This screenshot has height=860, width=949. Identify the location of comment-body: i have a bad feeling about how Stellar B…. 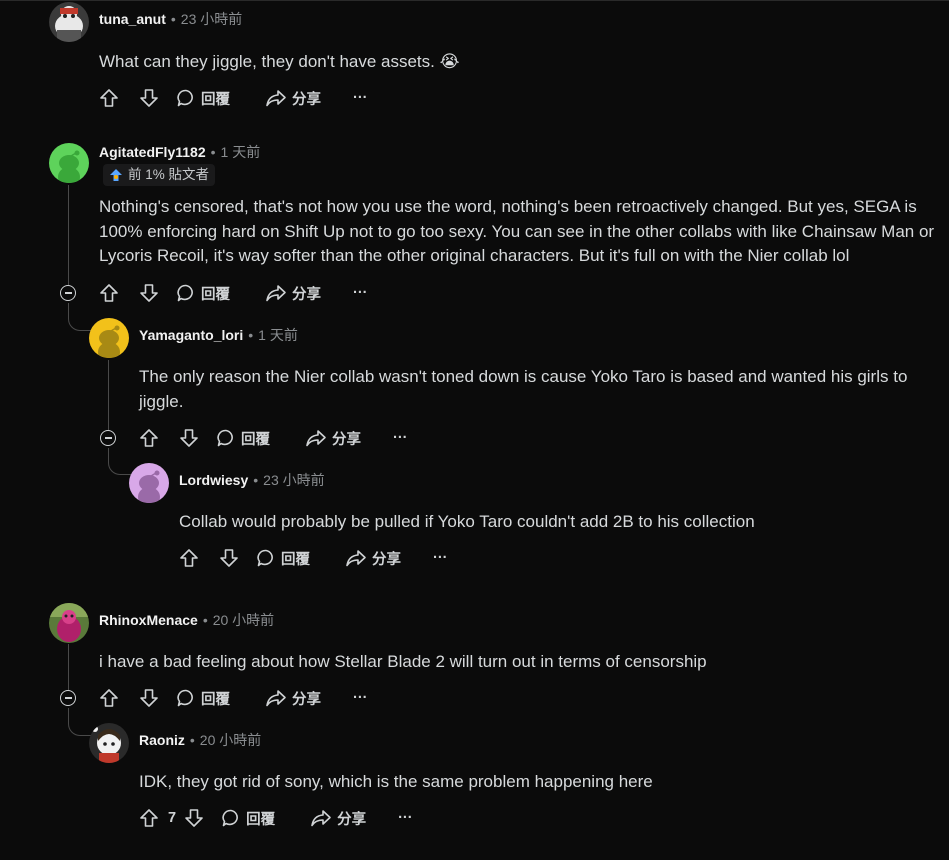
(509, 662).